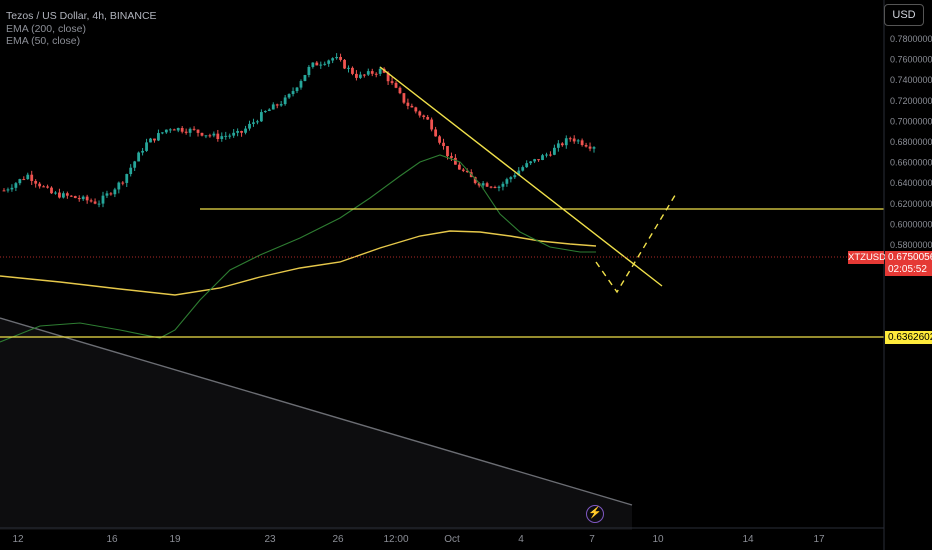  What do you see at coordinates (395, 539) in the screenshot?
I see `time-tick-label: 12:00` at bounding box center [395, 539].